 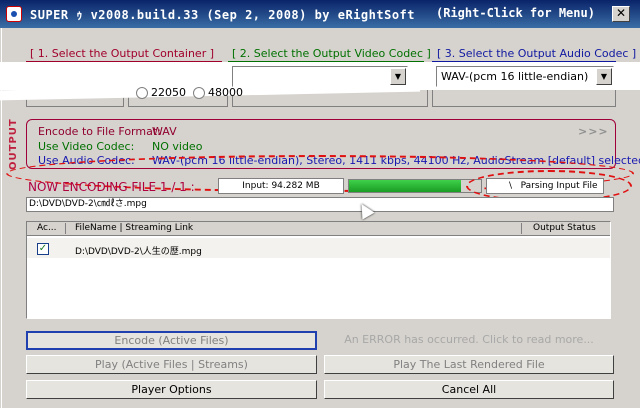 I want to click on output-video-row: Use Video Codec: NO video, so click(x=120, y=146).